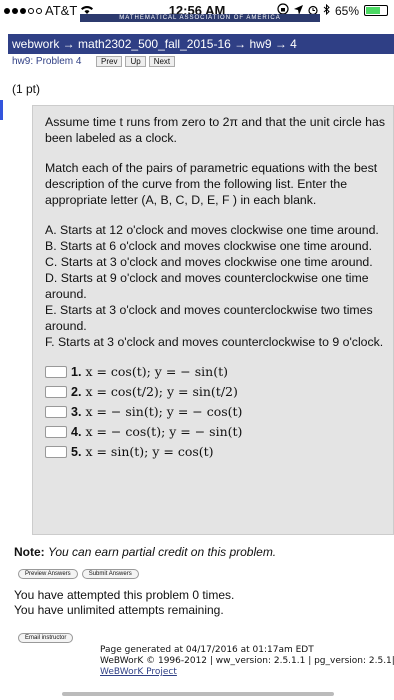 The height and width of the screenshot is (700, 394). I want to click on equation-text: x = sin(t); y = cos(t), so click(149, 451).